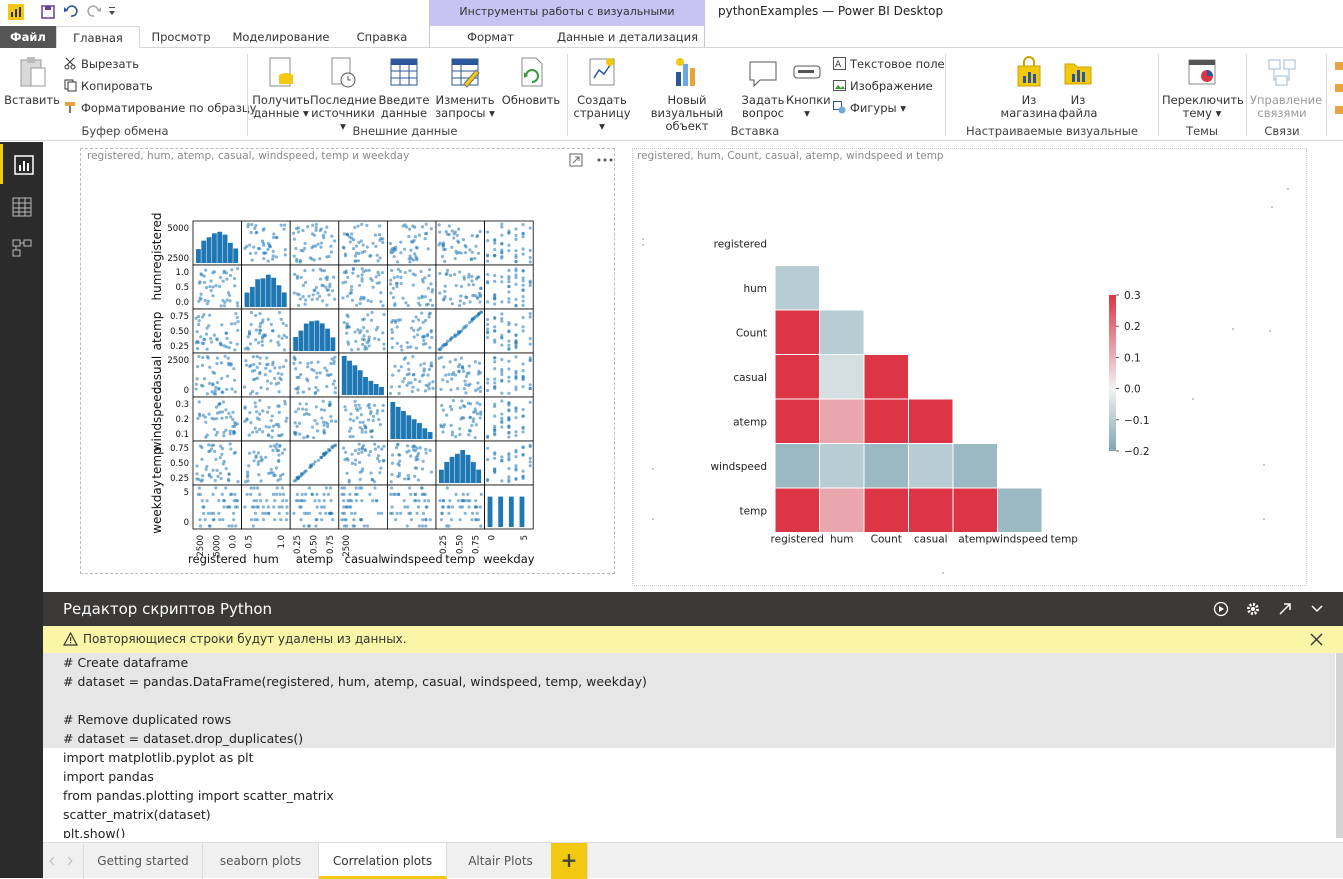 The width and height of the screenshot is (1343, 879). What do you see at coordinates (94, 13) in the screenshot?
I see `redo-icon` at bounding box center [94, 13].